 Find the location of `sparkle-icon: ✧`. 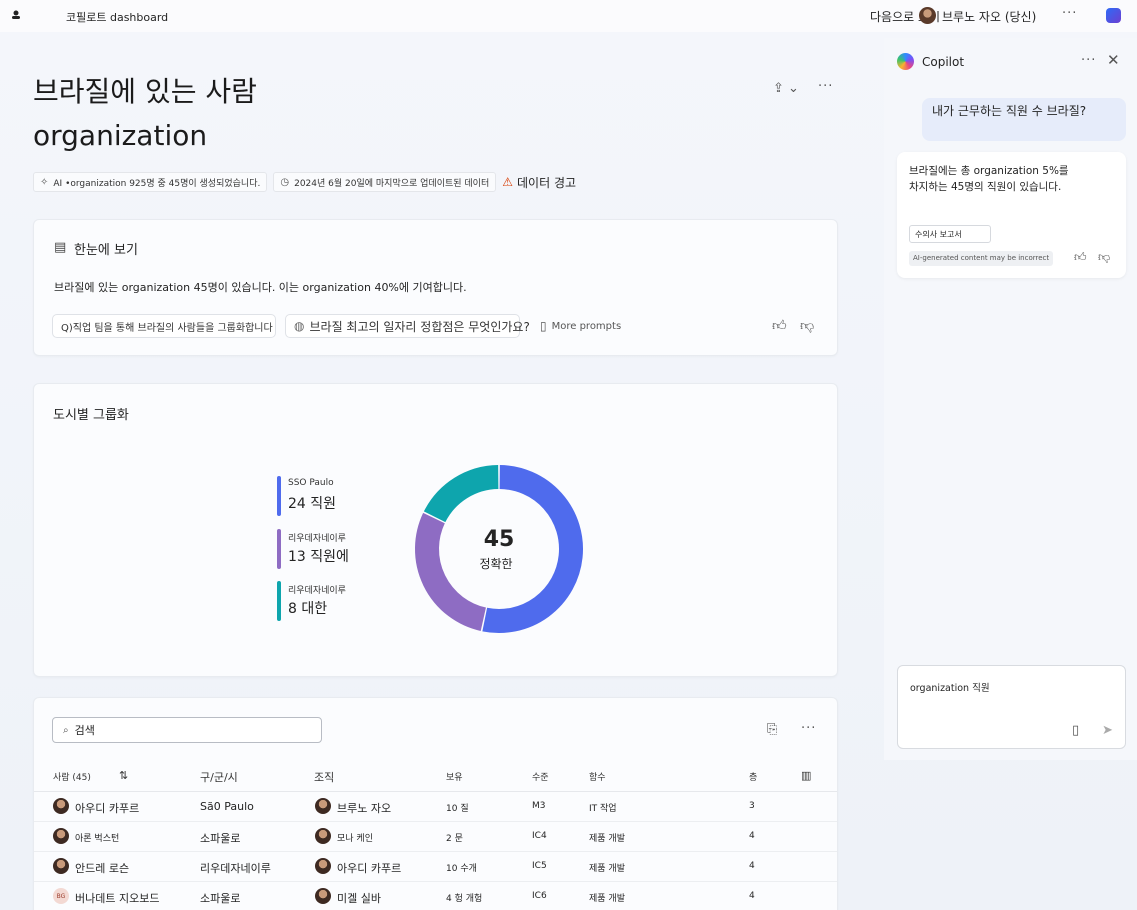

sparkle-icon: ✧ is located at coordinates (44, 182).